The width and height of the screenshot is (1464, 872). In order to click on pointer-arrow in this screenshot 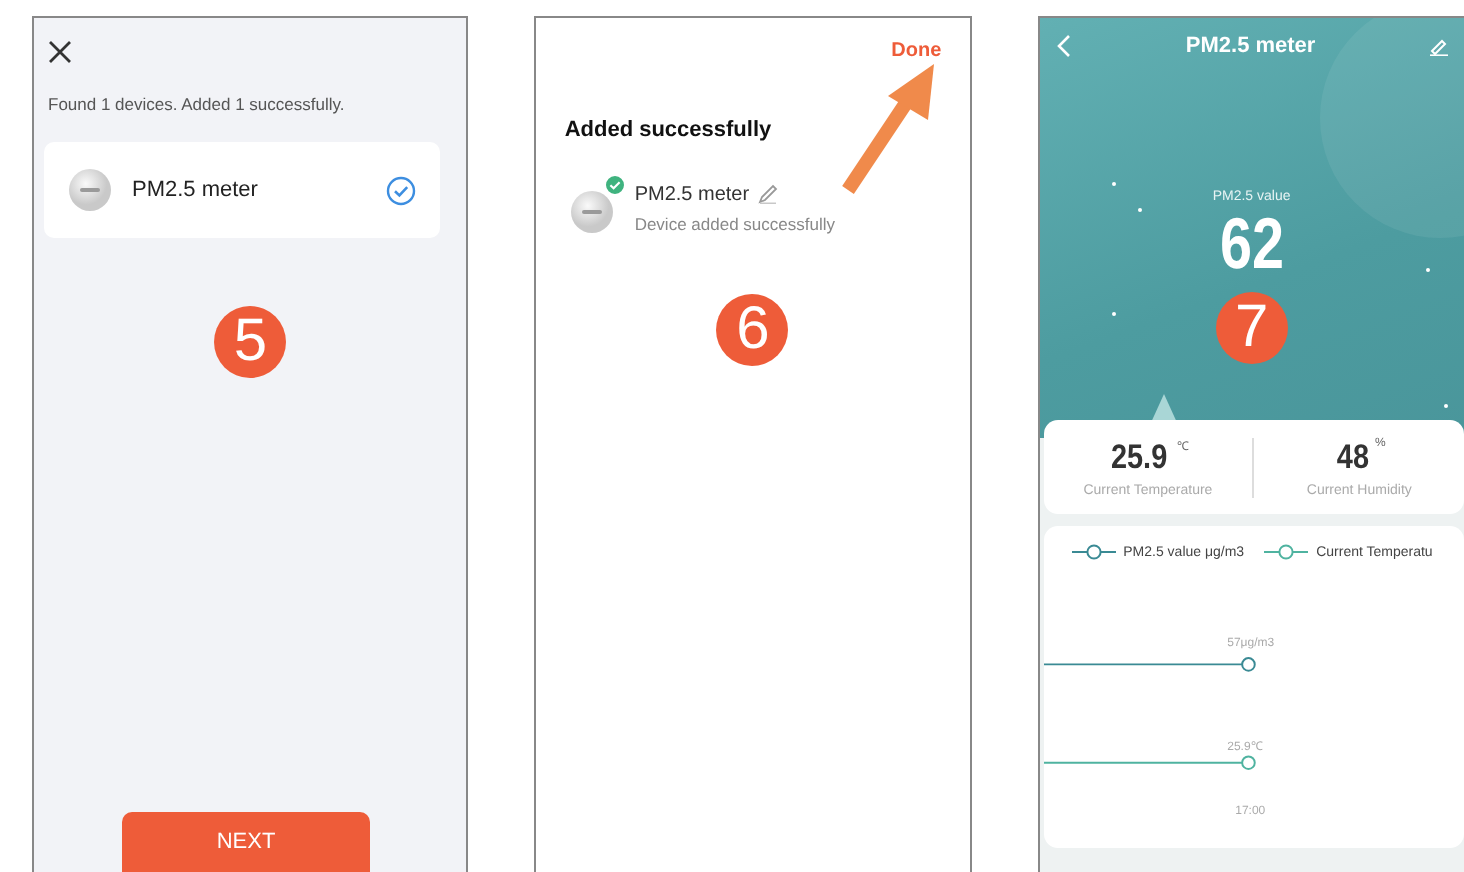, I will do `click(888, 129)`.